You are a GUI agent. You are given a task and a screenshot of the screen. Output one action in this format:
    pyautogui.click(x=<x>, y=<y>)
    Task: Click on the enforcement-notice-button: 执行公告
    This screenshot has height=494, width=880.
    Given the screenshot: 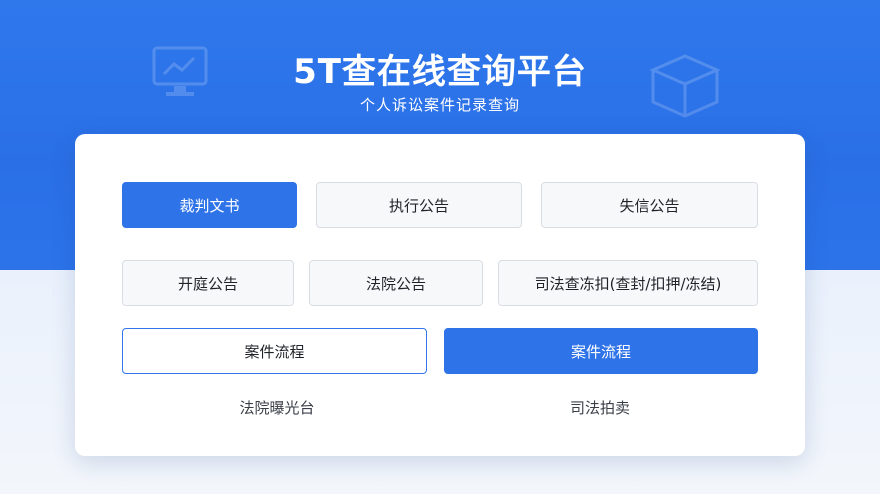 What is the action you would take?
    pyautogui.click(x=419, y=205)
    